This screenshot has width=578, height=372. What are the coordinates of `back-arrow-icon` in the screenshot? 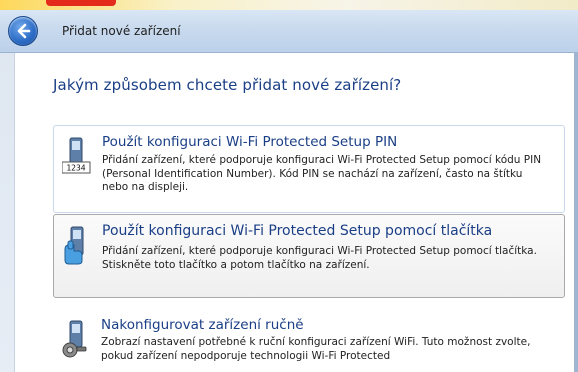 It's located at (24, 31).